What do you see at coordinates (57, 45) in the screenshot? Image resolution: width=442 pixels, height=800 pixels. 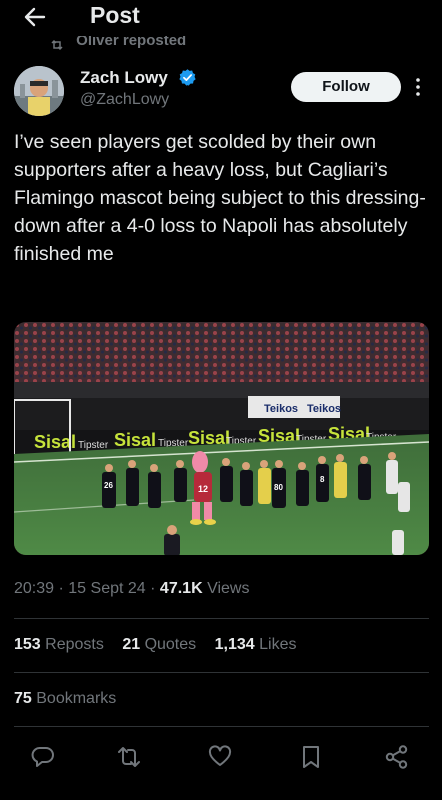 I see `repost-icon` at bounding box center [57, 45].